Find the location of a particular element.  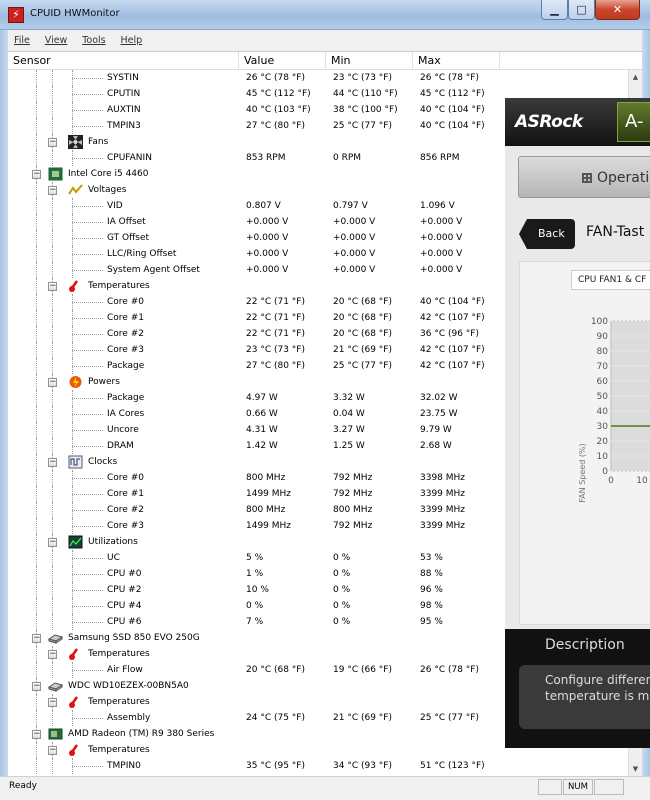

sensor-label: GT Offset is located at coordinates (128, 238).